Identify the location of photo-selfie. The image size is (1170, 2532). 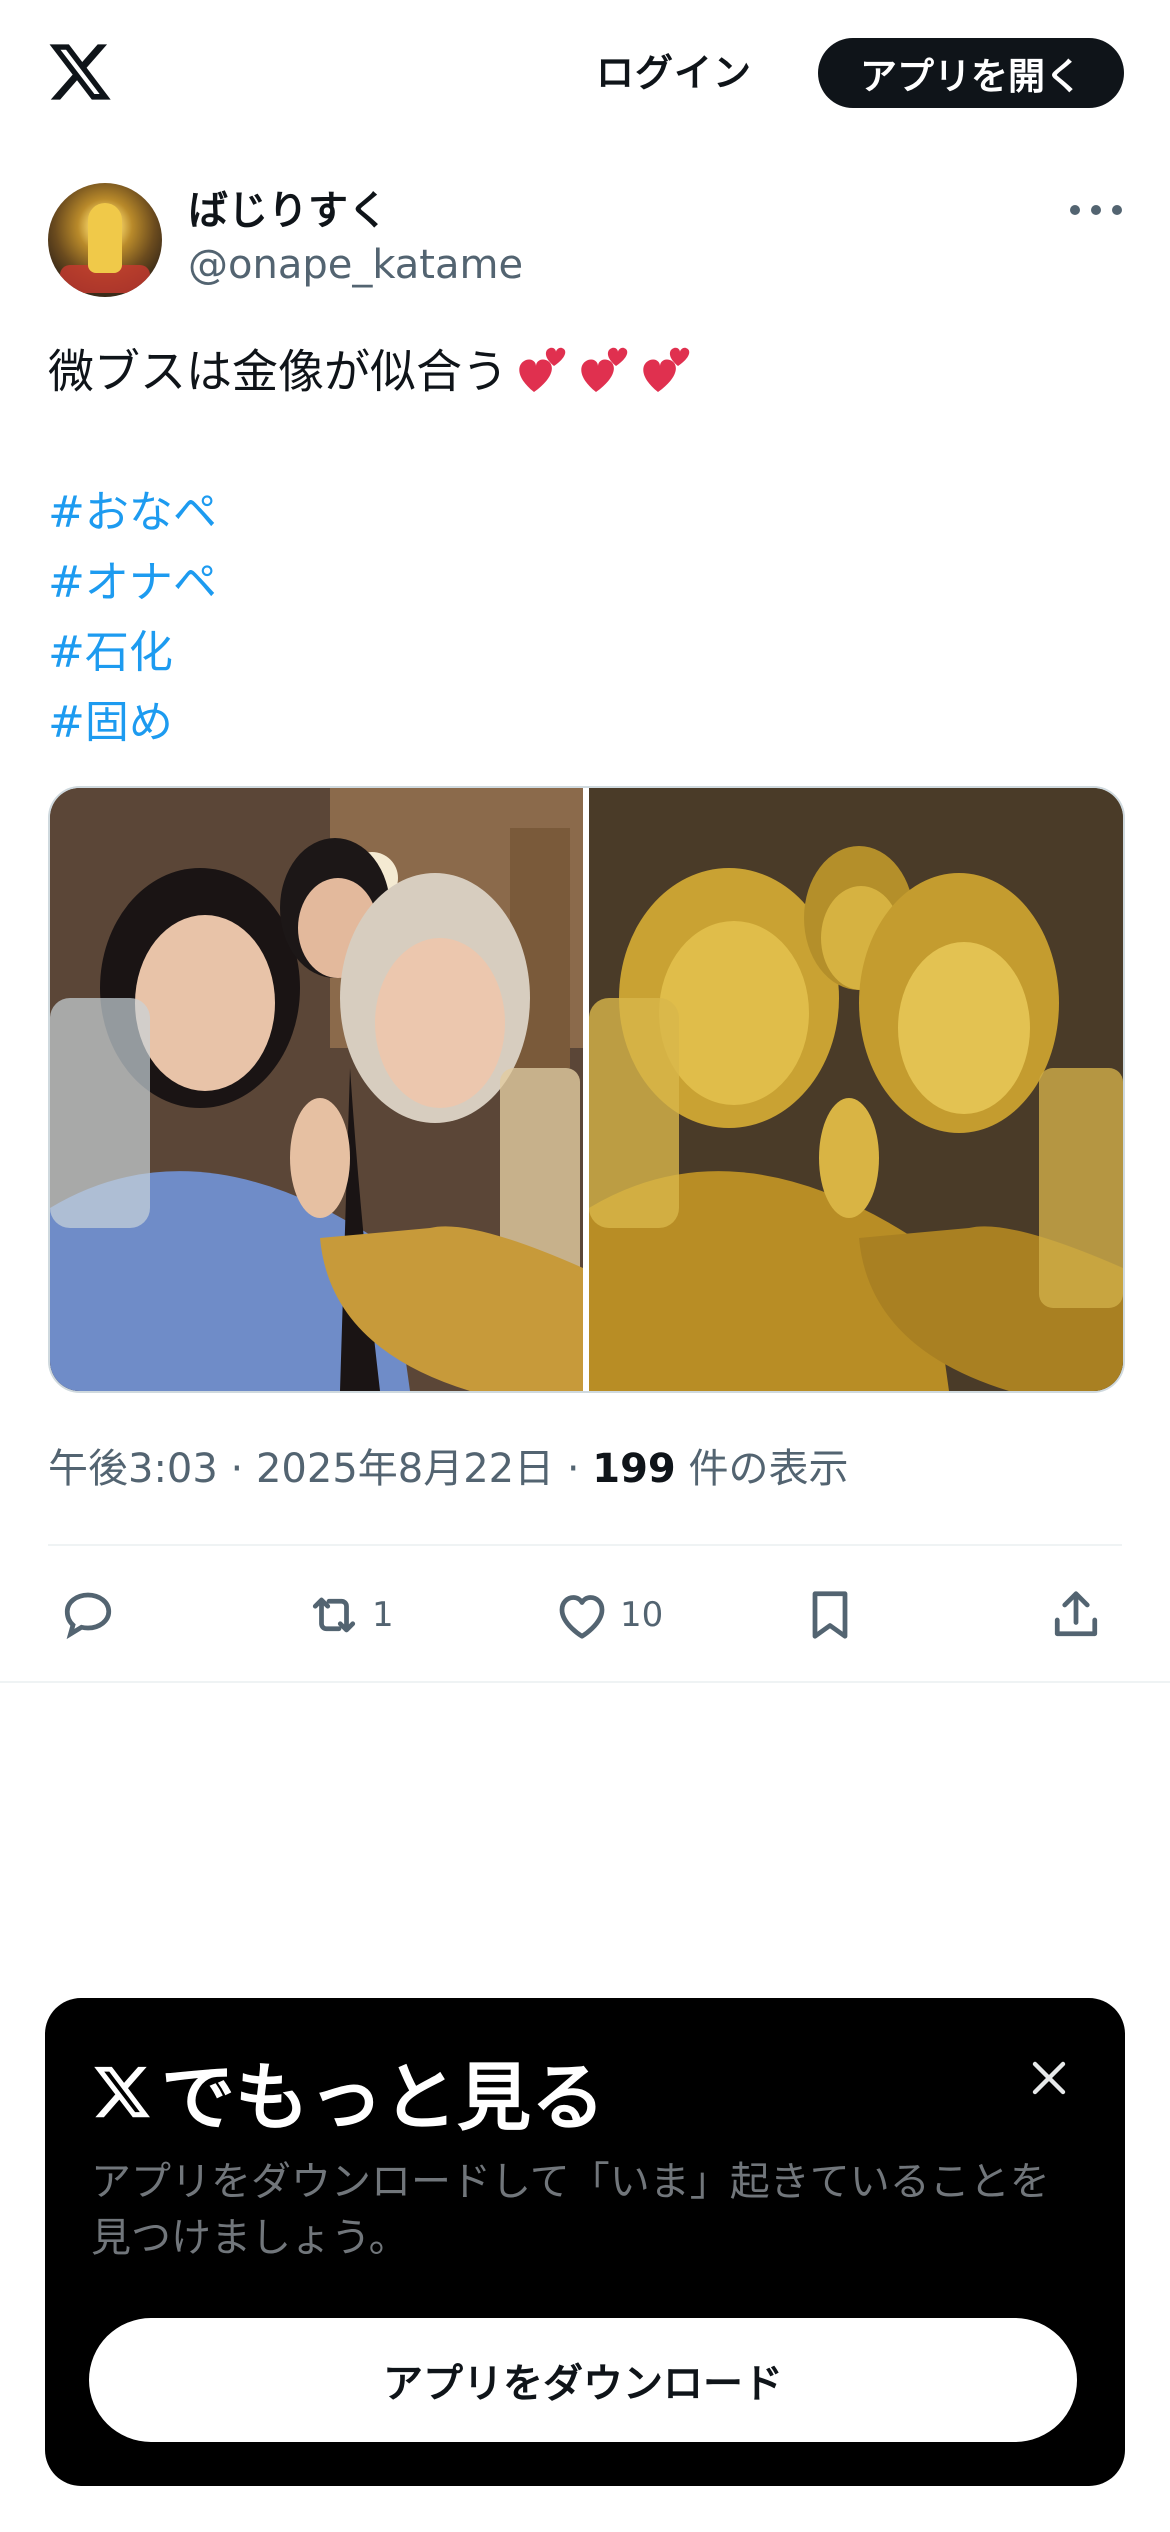
(316, 1089).